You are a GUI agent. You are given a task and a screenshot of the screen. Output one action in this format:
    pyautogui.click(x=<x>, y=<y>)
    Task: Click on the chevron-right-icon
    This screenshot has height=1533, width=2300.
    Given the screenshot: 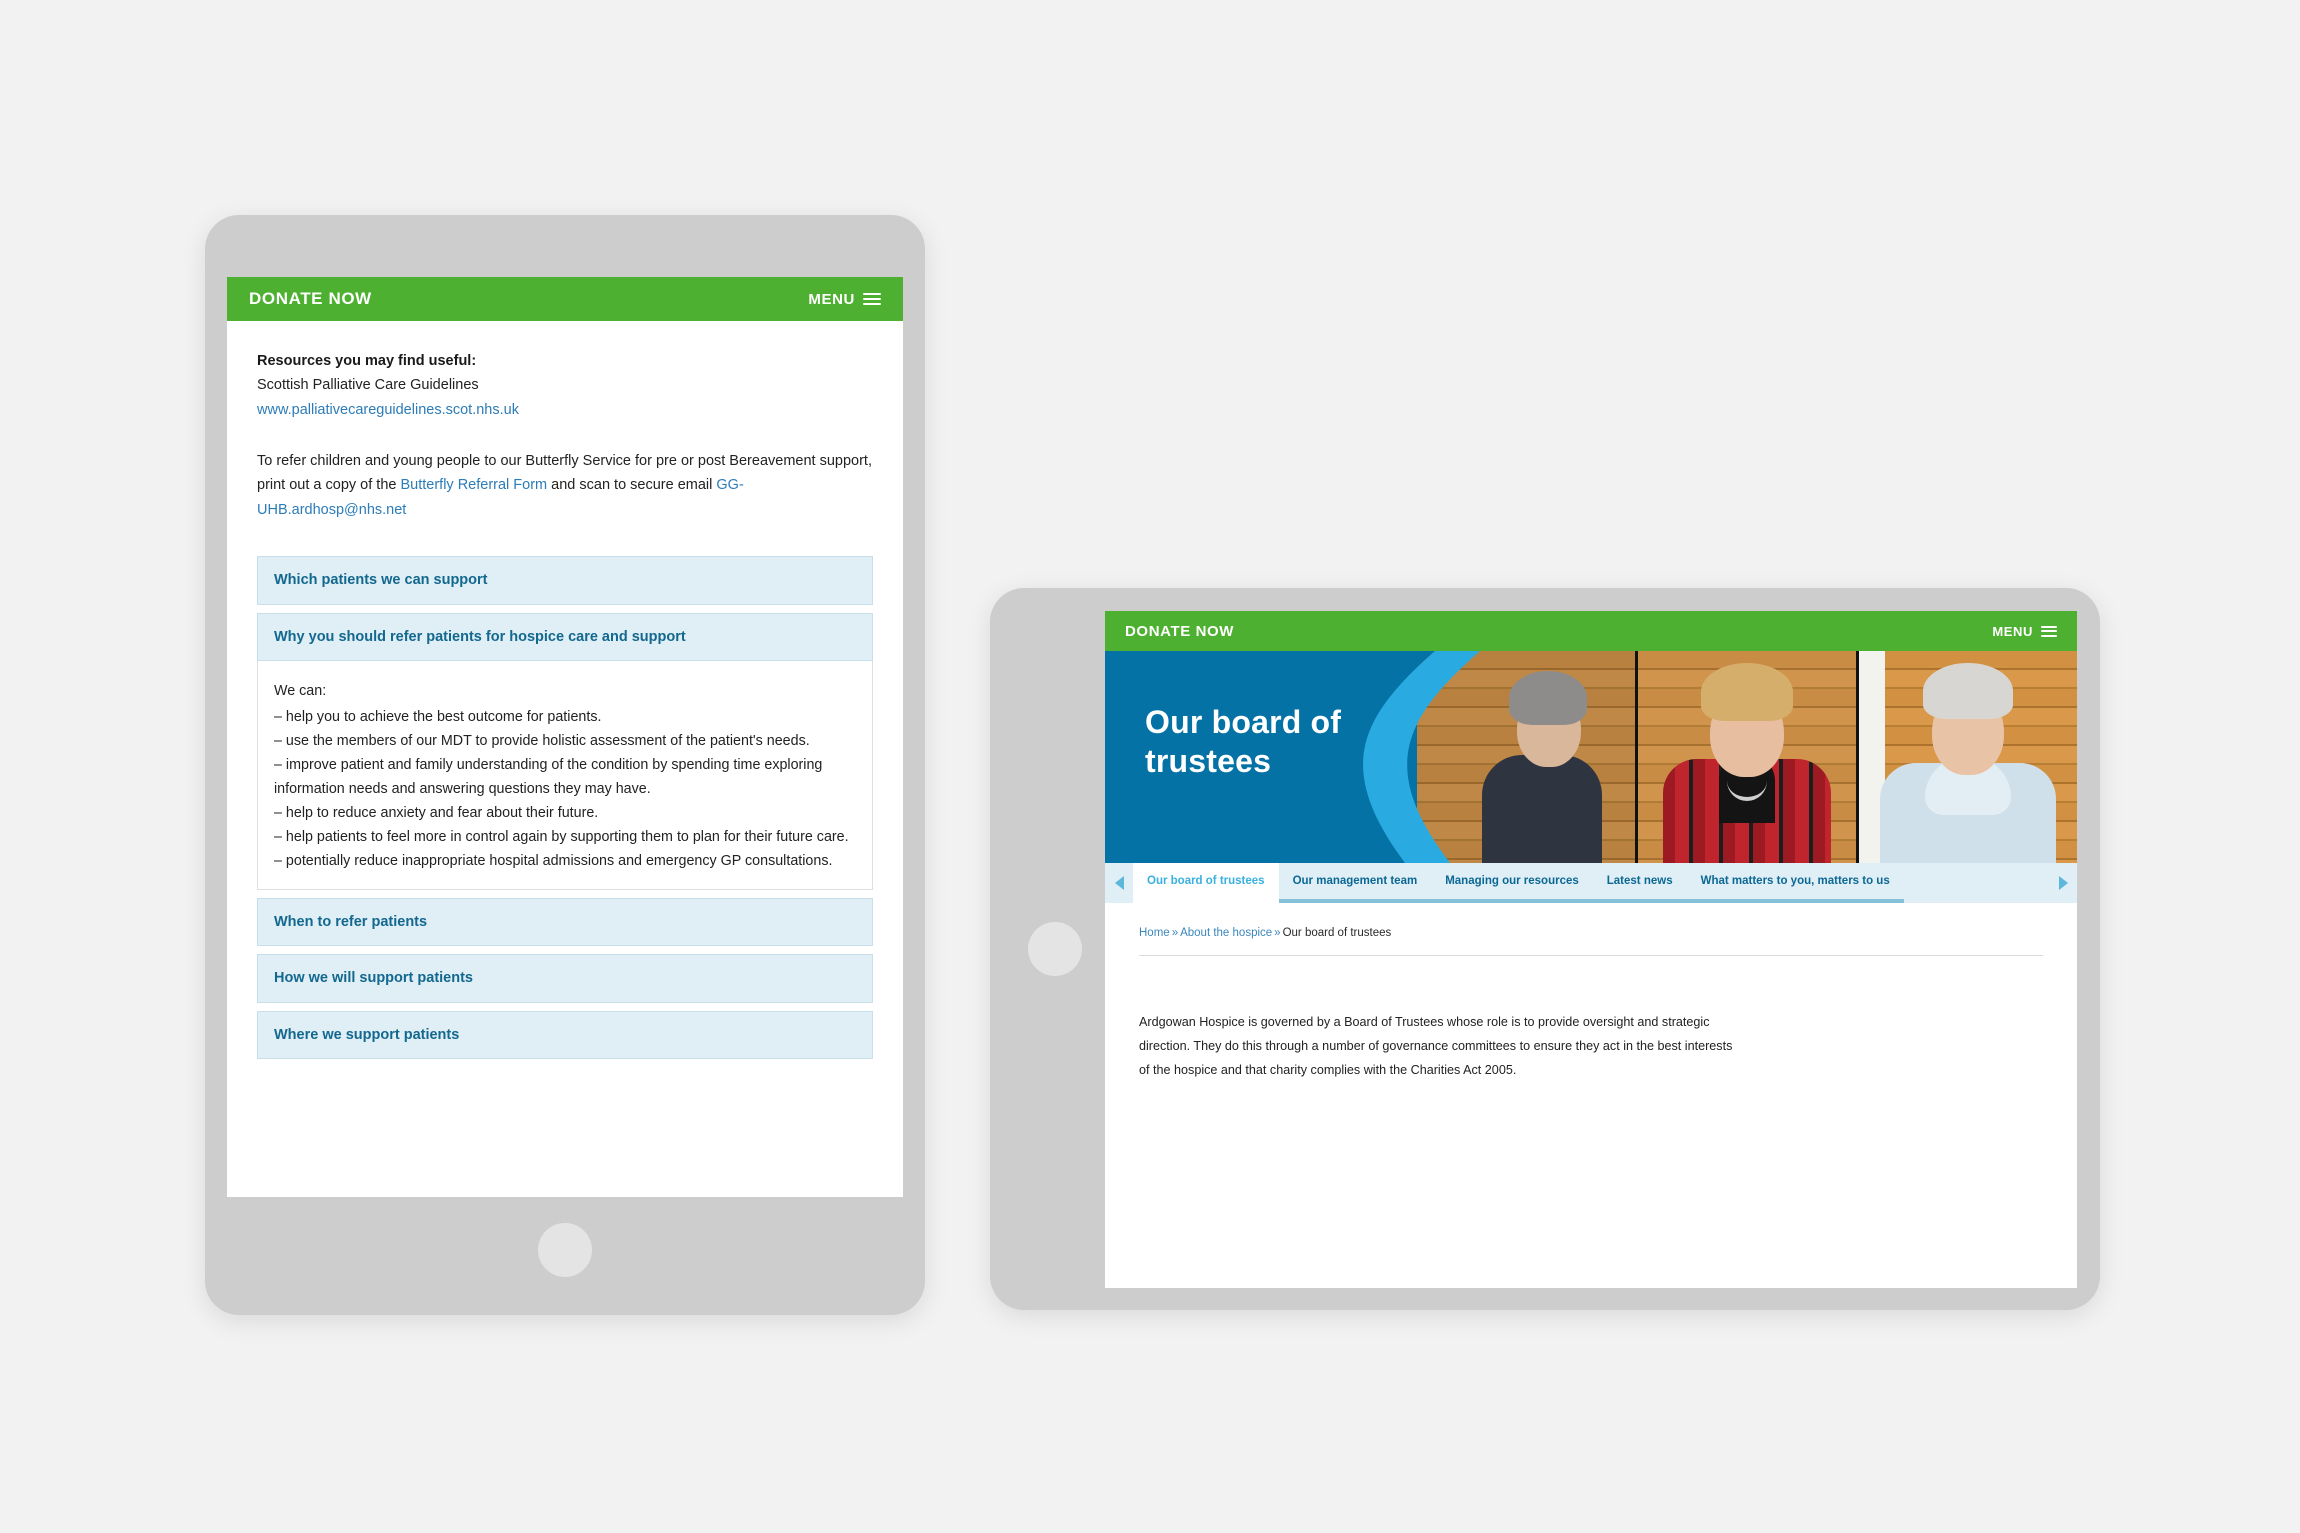 What is the action you would take?
    pyautogui.click(x=2063, y=883)
    